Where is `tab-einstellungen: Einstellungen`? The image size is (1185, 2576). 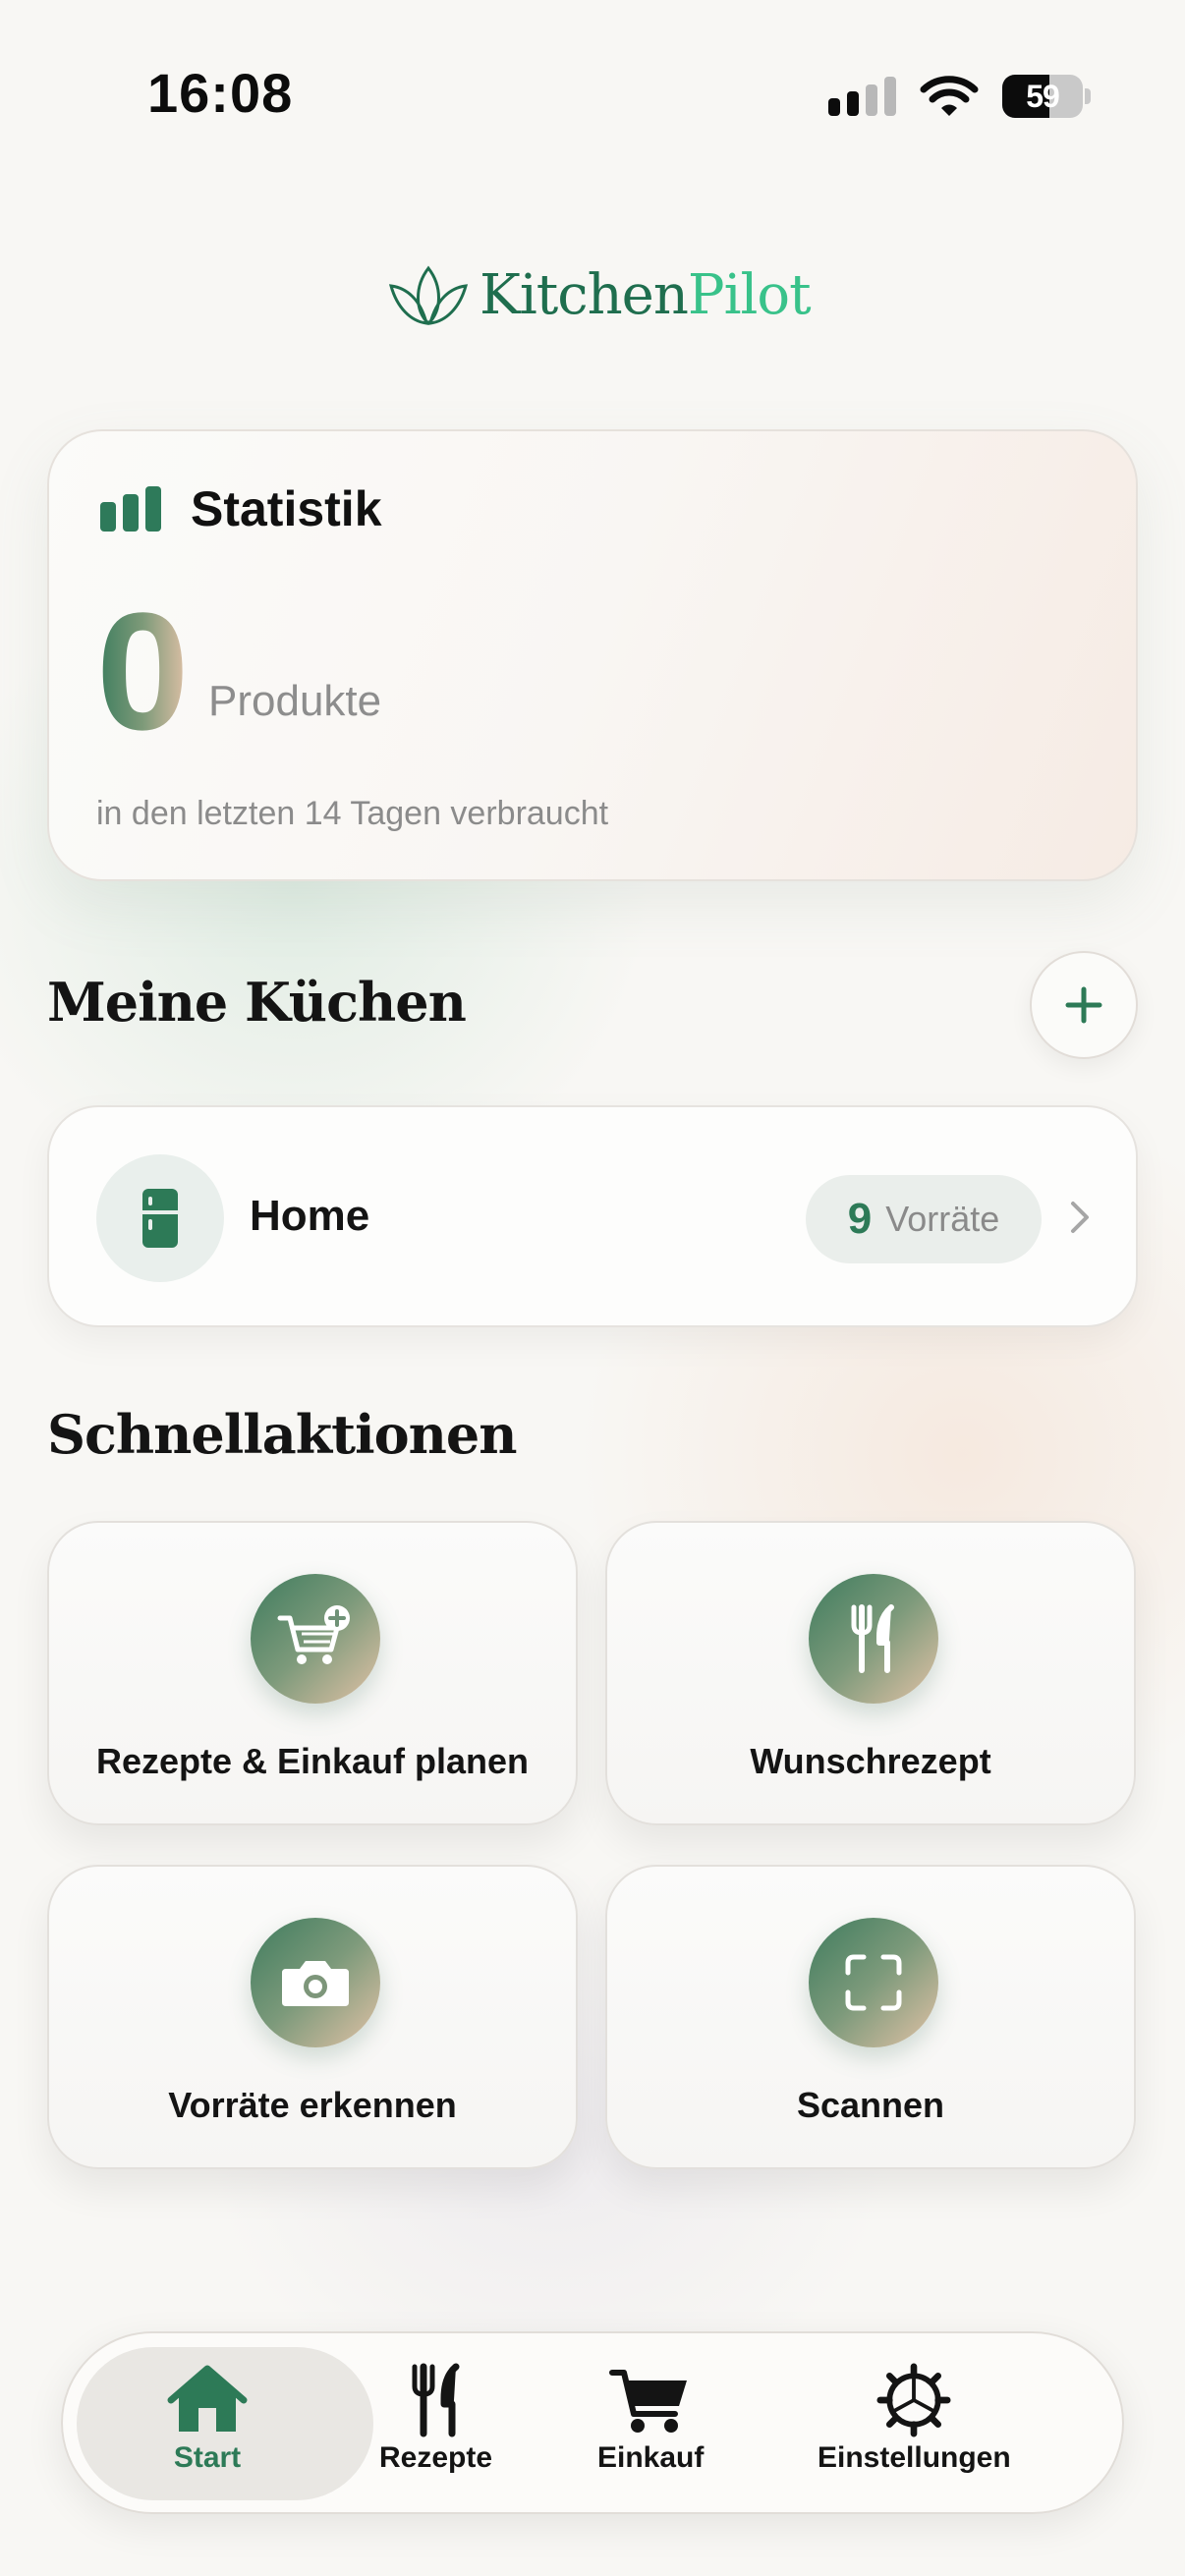
tab-einstellungen: Einstellungen is located at coordinates (914, 2419).